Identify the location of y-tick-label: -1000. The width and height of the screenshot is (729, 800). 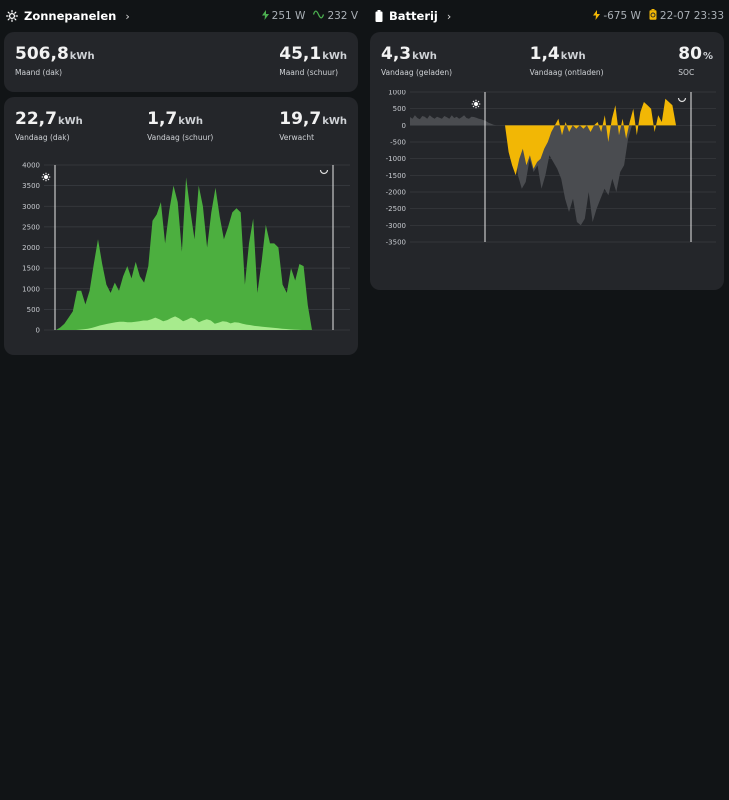
(396, 159).